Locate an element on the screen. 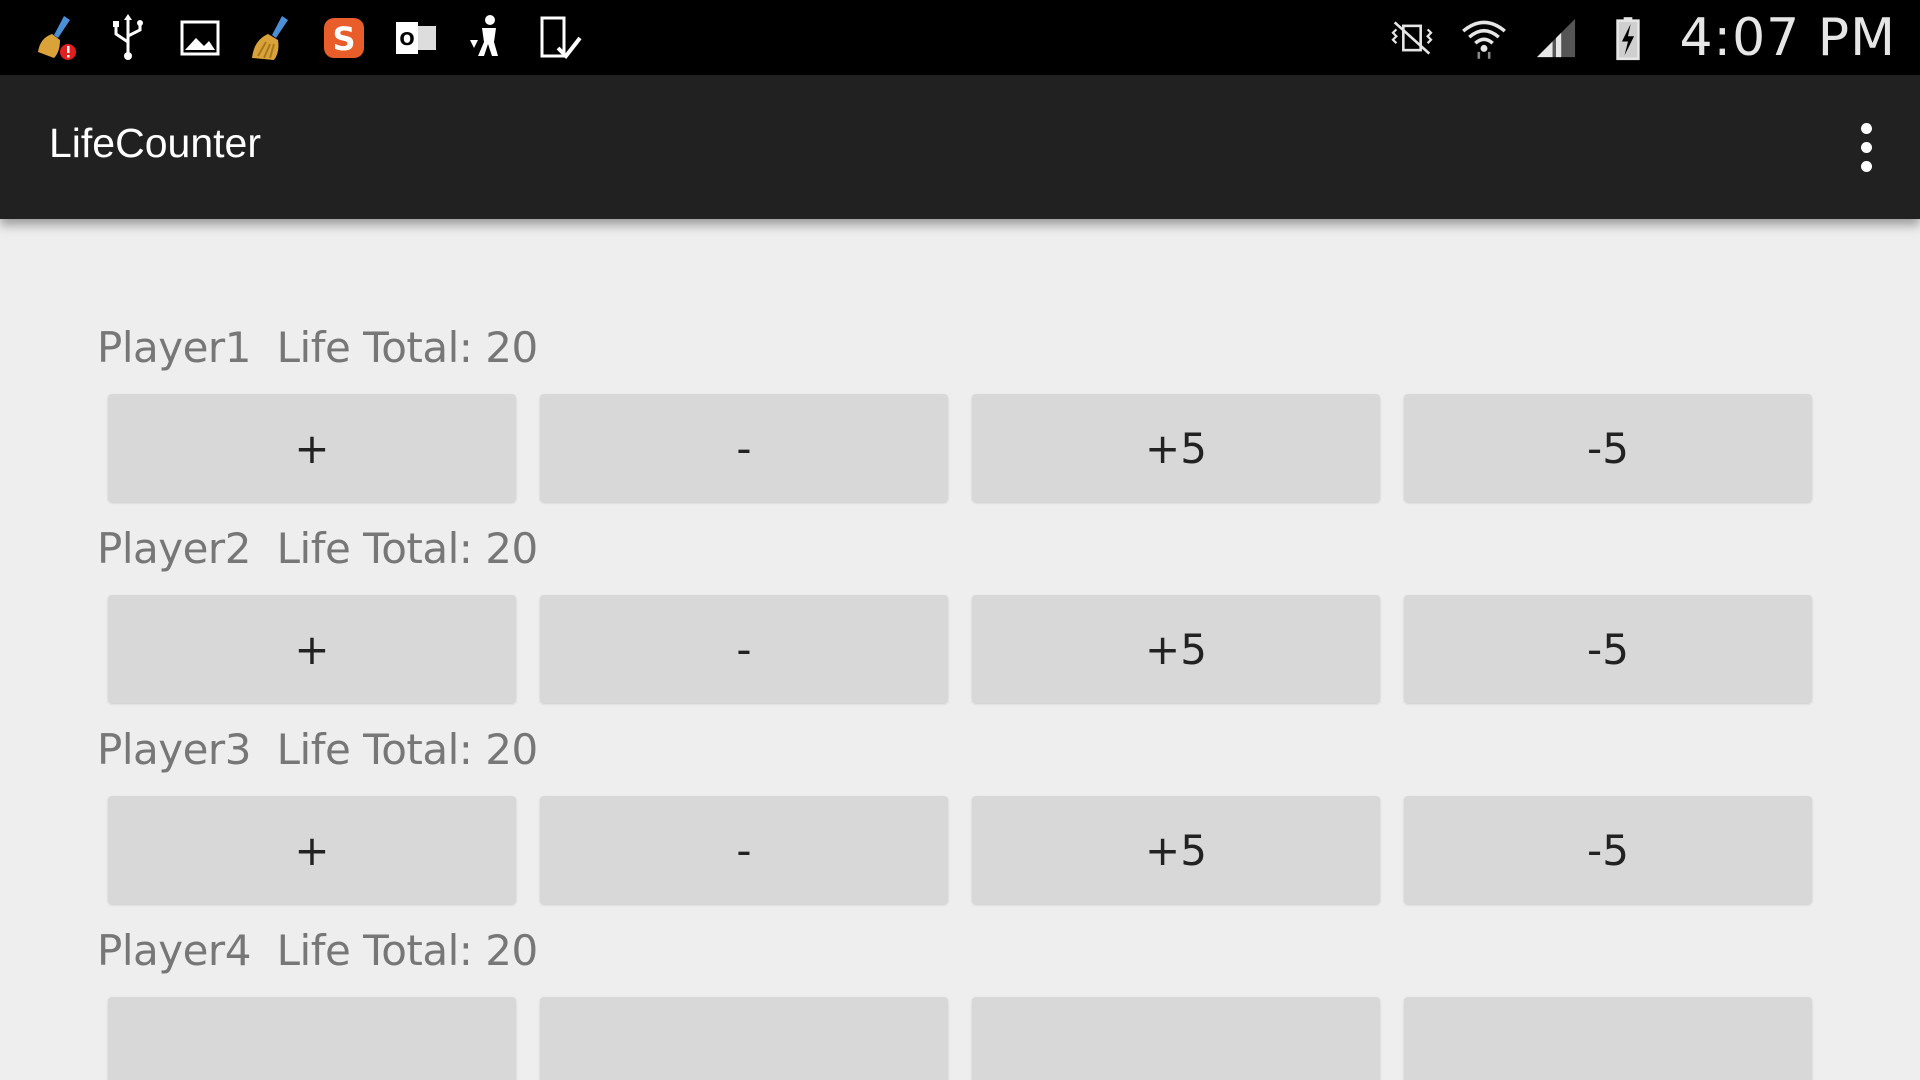  wifi-icon is located at coordinates (1484, 38).